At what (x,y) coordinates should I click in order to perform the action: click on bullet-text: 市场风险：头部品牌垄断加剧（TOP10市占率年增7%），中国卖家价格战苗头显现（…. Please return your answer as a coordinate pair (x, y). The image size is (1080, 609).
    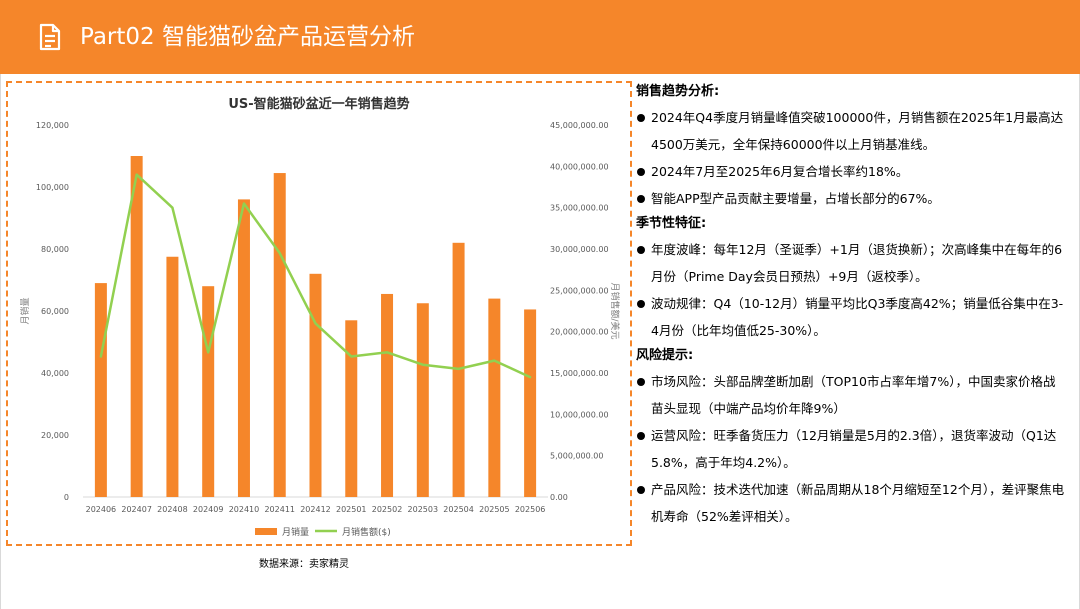
    Looking at the image, I should click on (853, 395).